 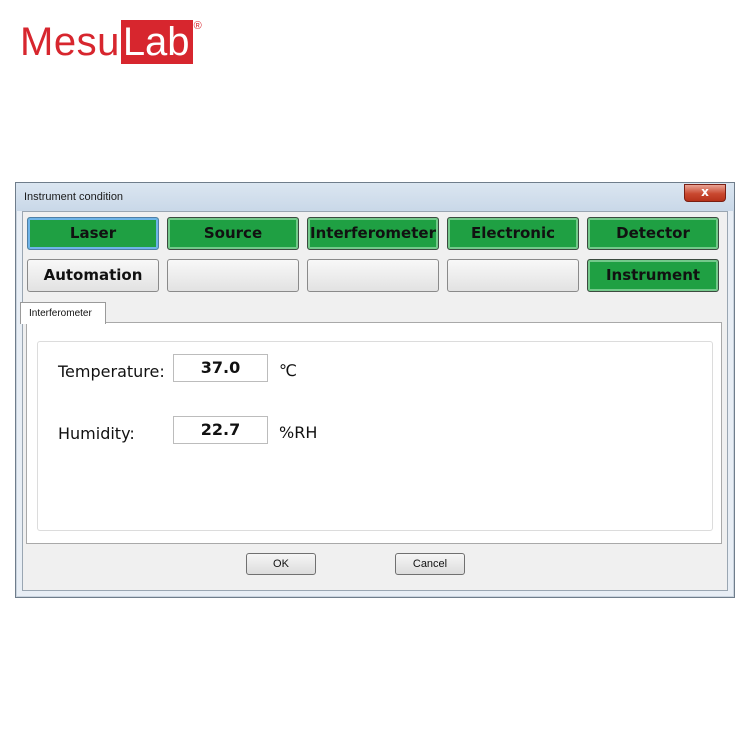 I want to click on cancel-button: Cancel, so click(x=430, y=564).